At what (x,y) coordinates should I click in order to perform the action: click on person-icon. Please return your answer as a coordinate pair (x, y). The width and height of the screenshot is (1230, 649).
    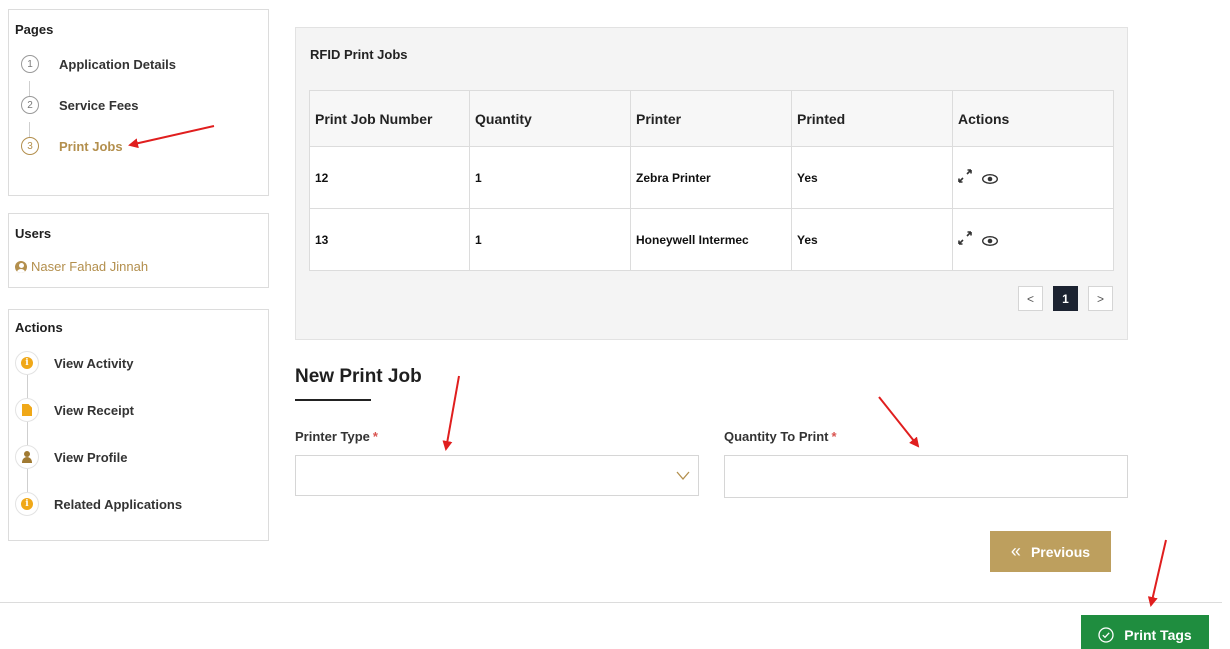
    Looking at the image, I should click on (27, 457).